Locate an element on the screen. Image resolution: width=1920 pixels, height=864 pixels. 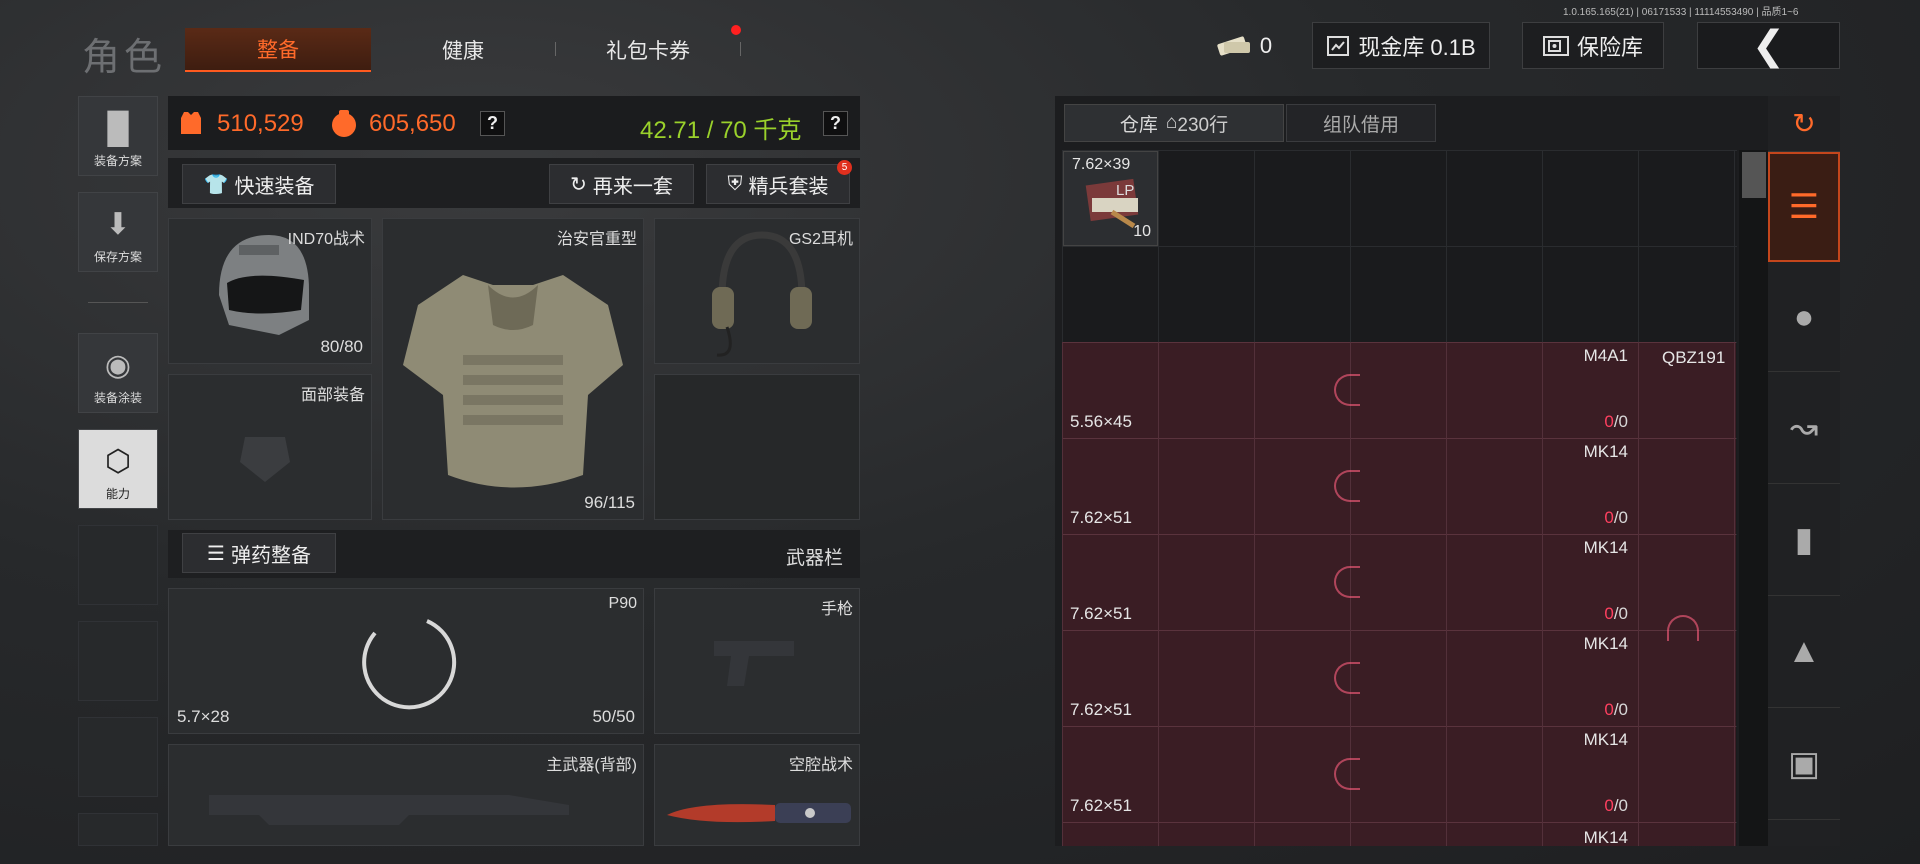
helmet-slot: IND70战术 80/80 is located at coordinates (270, 291).